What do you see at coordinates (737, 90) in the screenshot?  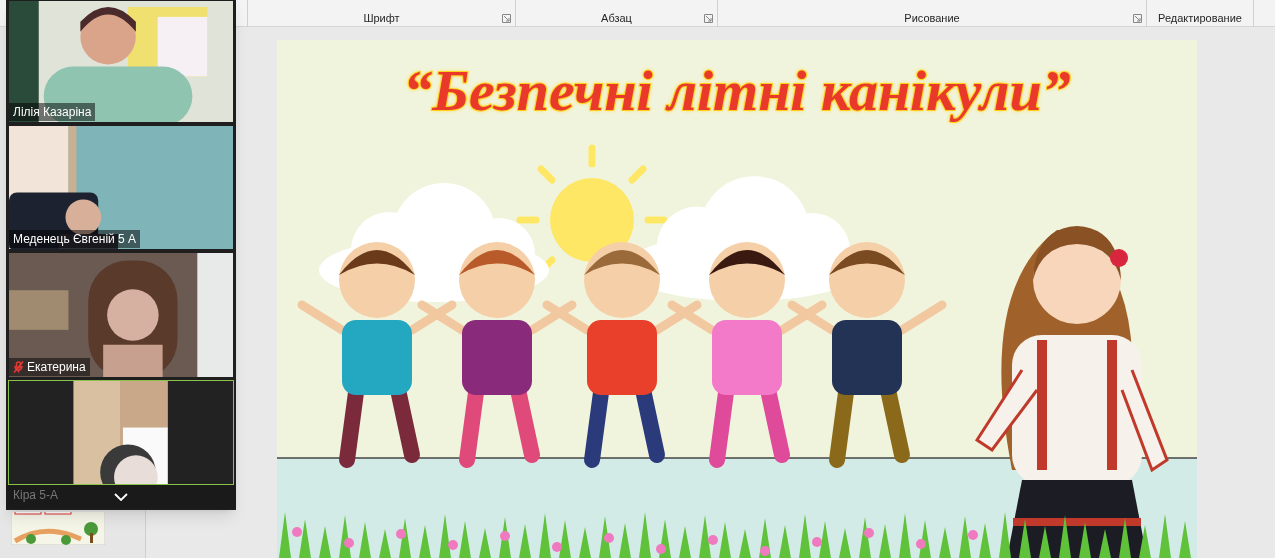 I see `slide-title: “Безпечні літні канікули”` at bounding box center [737, 90].